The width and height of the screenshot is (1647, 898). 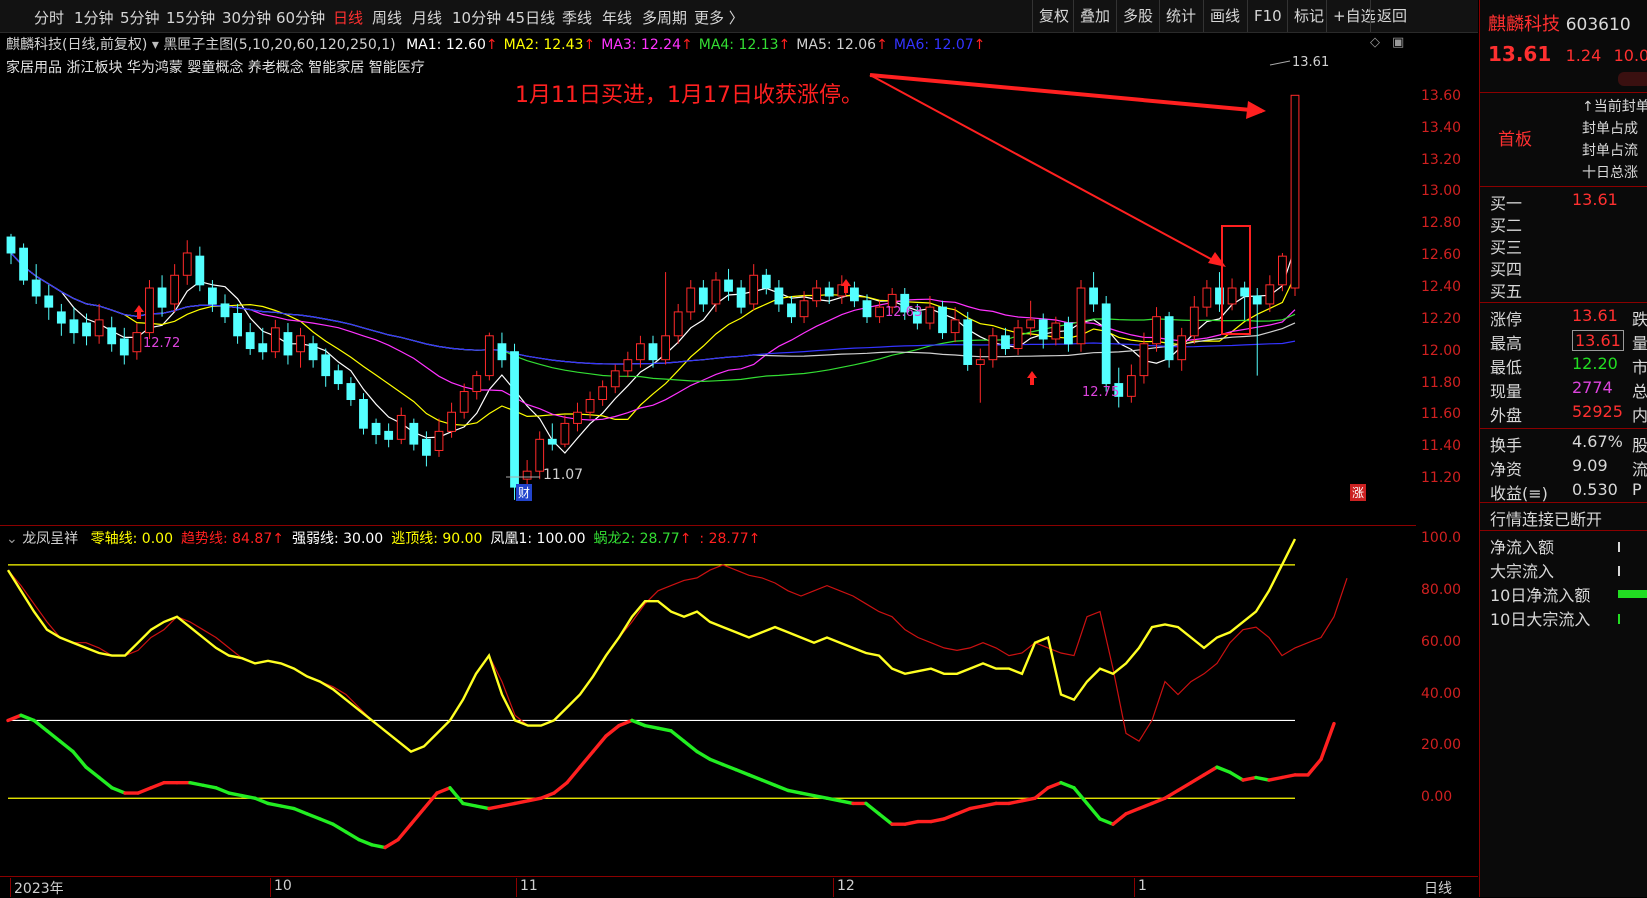 I want to click on period-tab-8: 月线, so click(x=427, y=17).